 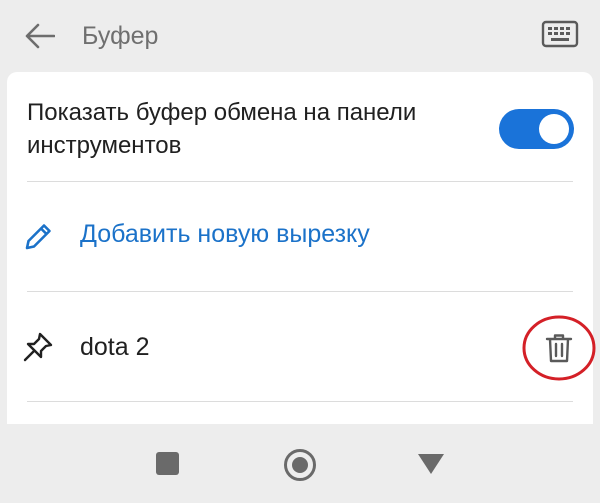 I want to click on show-clipboard-toolbar-switch, so click(x=536, y=129).